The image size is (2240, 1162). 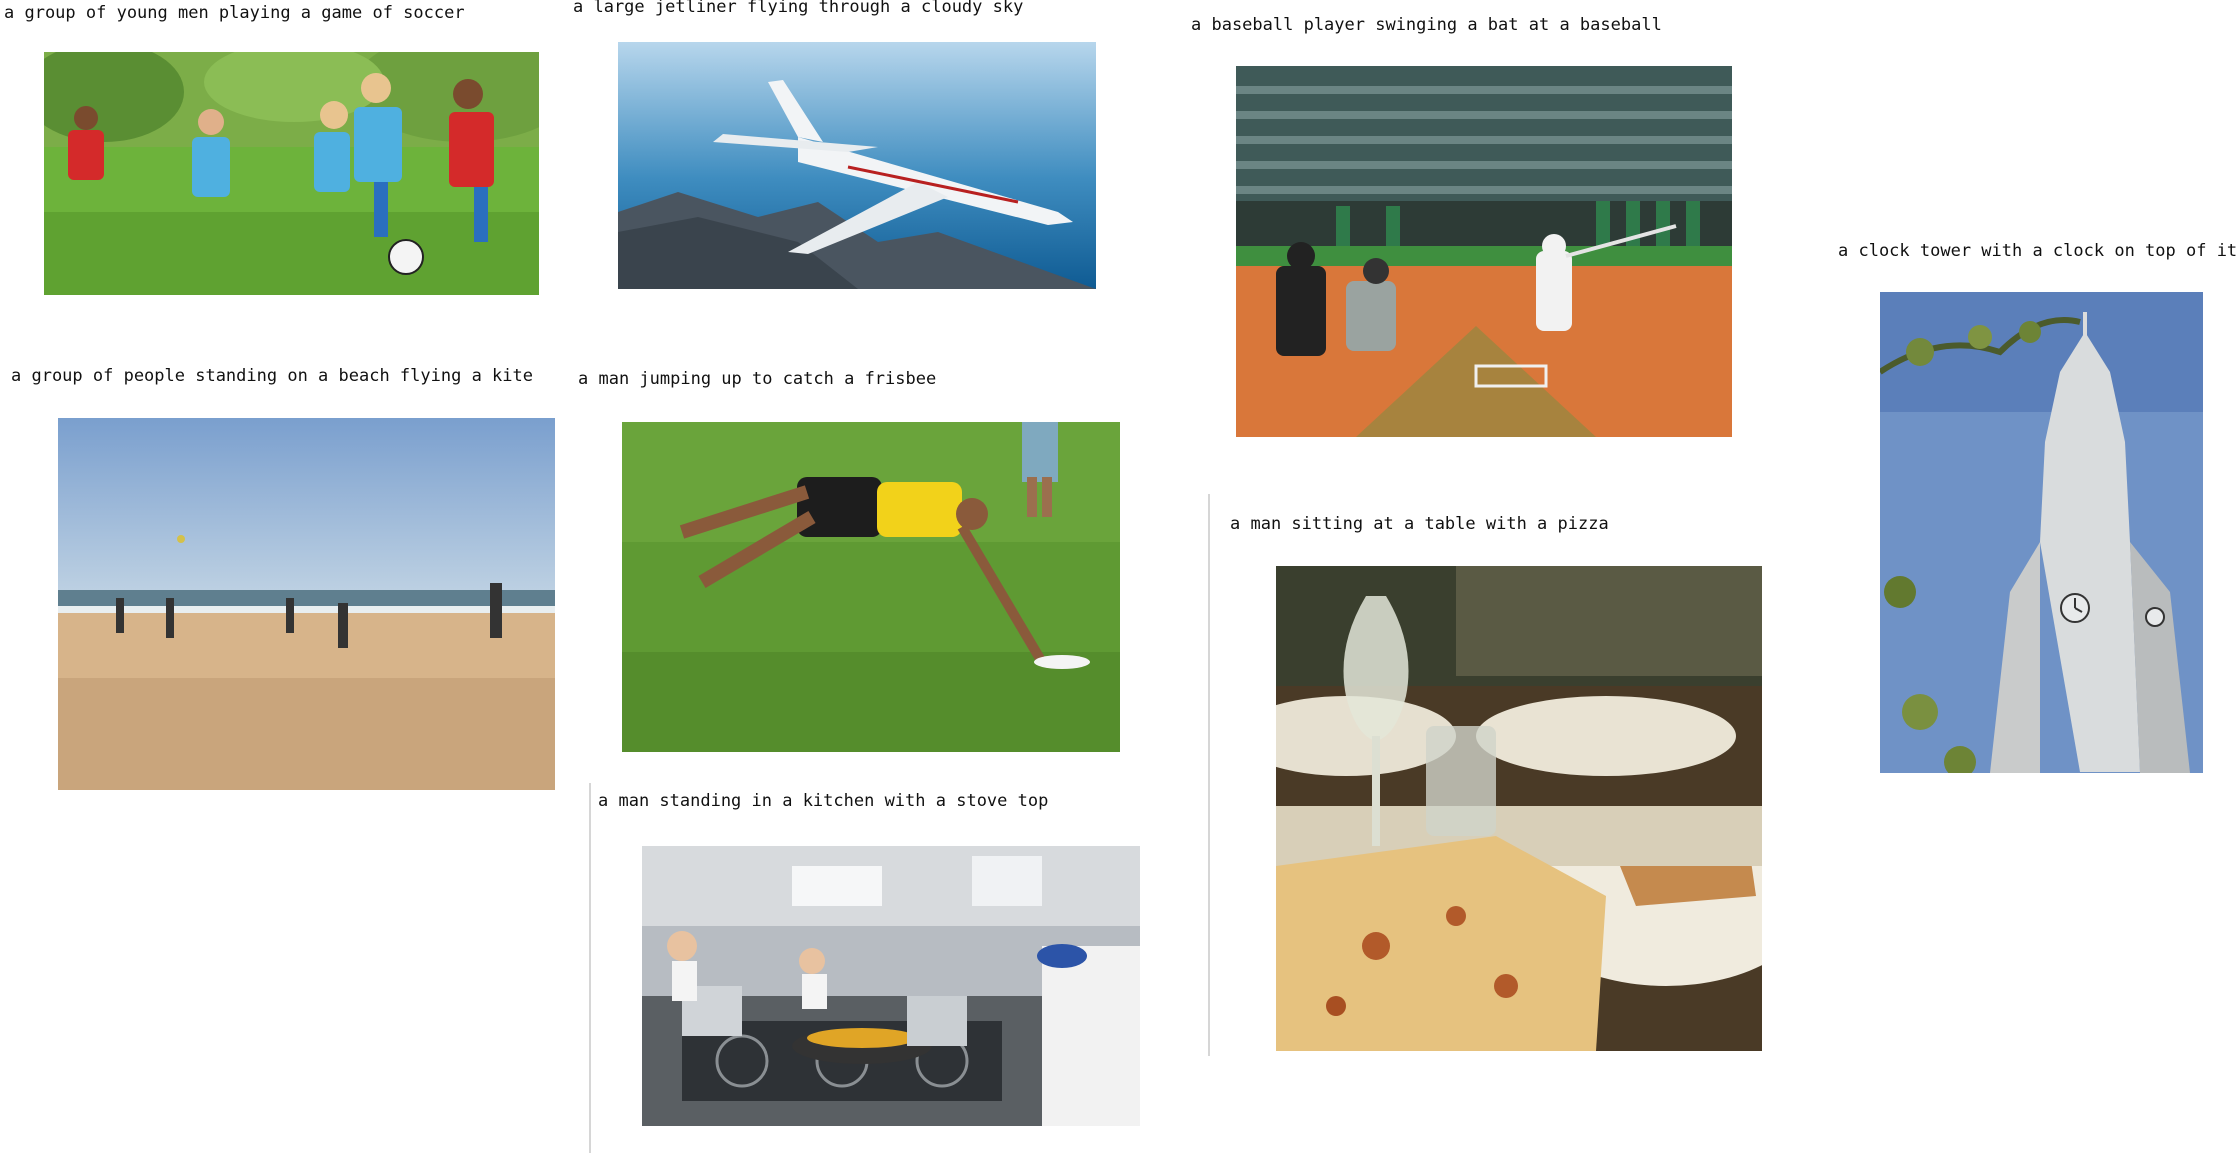 What do you see at coordinates (871, 587) in the screenshot?
I see `frisbee-photo` at bounding box center [871, 587].